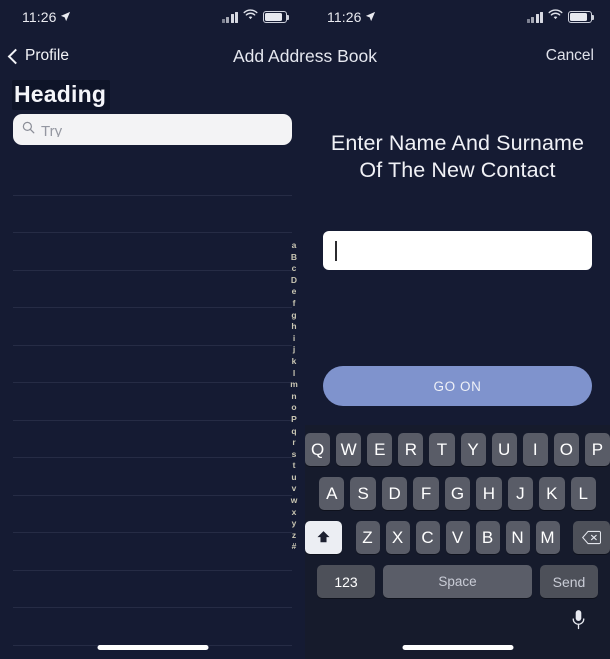 Image resolution: width=610 pixels, height=659 pixels. Describe the element at coordinates (344, 17) in the screenshot. I see `status-time-label: 11:26` at that location.